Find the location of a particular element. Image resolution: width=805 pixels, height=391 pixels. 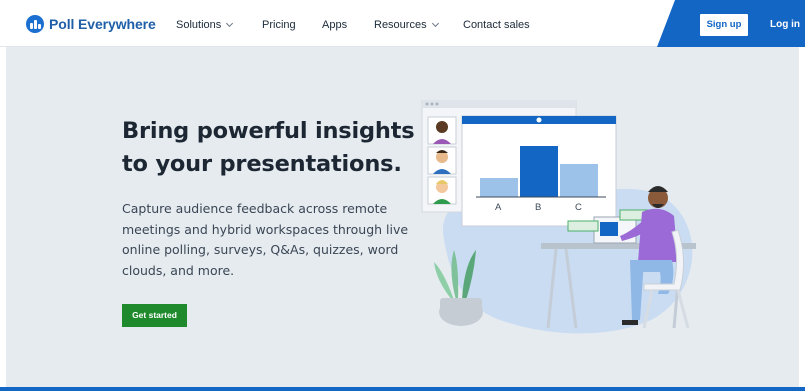

sign-up-button: Sign up is located at coordinates (724, 25).